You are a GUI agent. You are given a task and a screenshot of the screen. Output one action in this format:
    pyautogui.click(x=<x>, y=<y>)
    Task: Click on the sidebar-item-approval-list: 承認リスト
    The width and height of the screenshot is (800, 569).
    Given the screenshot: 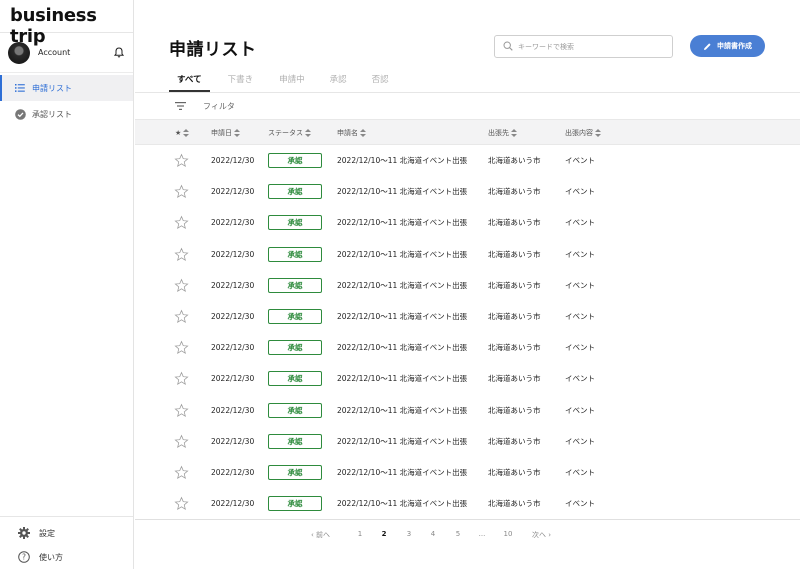 What is the action you would take?
    pyautogui.click(x=66, y=114)
    